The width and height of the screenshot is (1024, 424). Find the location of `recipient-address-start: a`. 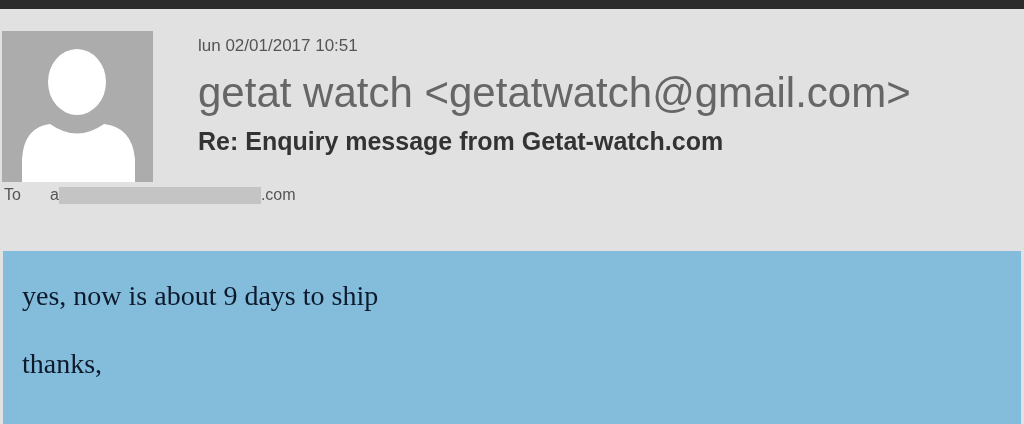

recipient-address-start: a is located at coordinates (54, 195).